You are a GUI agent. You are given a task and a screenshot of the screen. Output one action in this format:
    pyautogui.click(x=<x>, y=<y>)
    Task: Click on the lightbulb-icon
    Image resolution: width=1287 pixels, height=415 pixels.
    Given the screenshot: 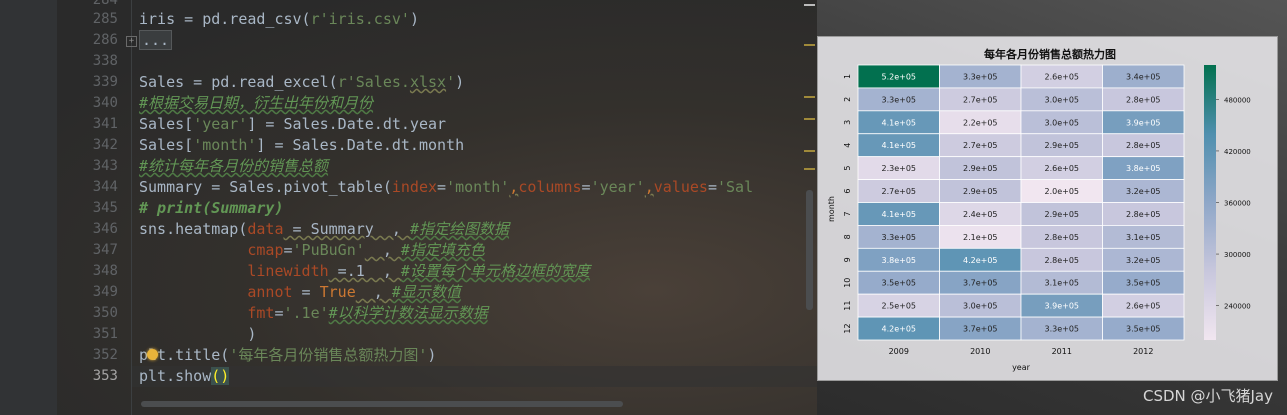 What is the action you would take?
    pyautogui.click(x=152, y=354)
    